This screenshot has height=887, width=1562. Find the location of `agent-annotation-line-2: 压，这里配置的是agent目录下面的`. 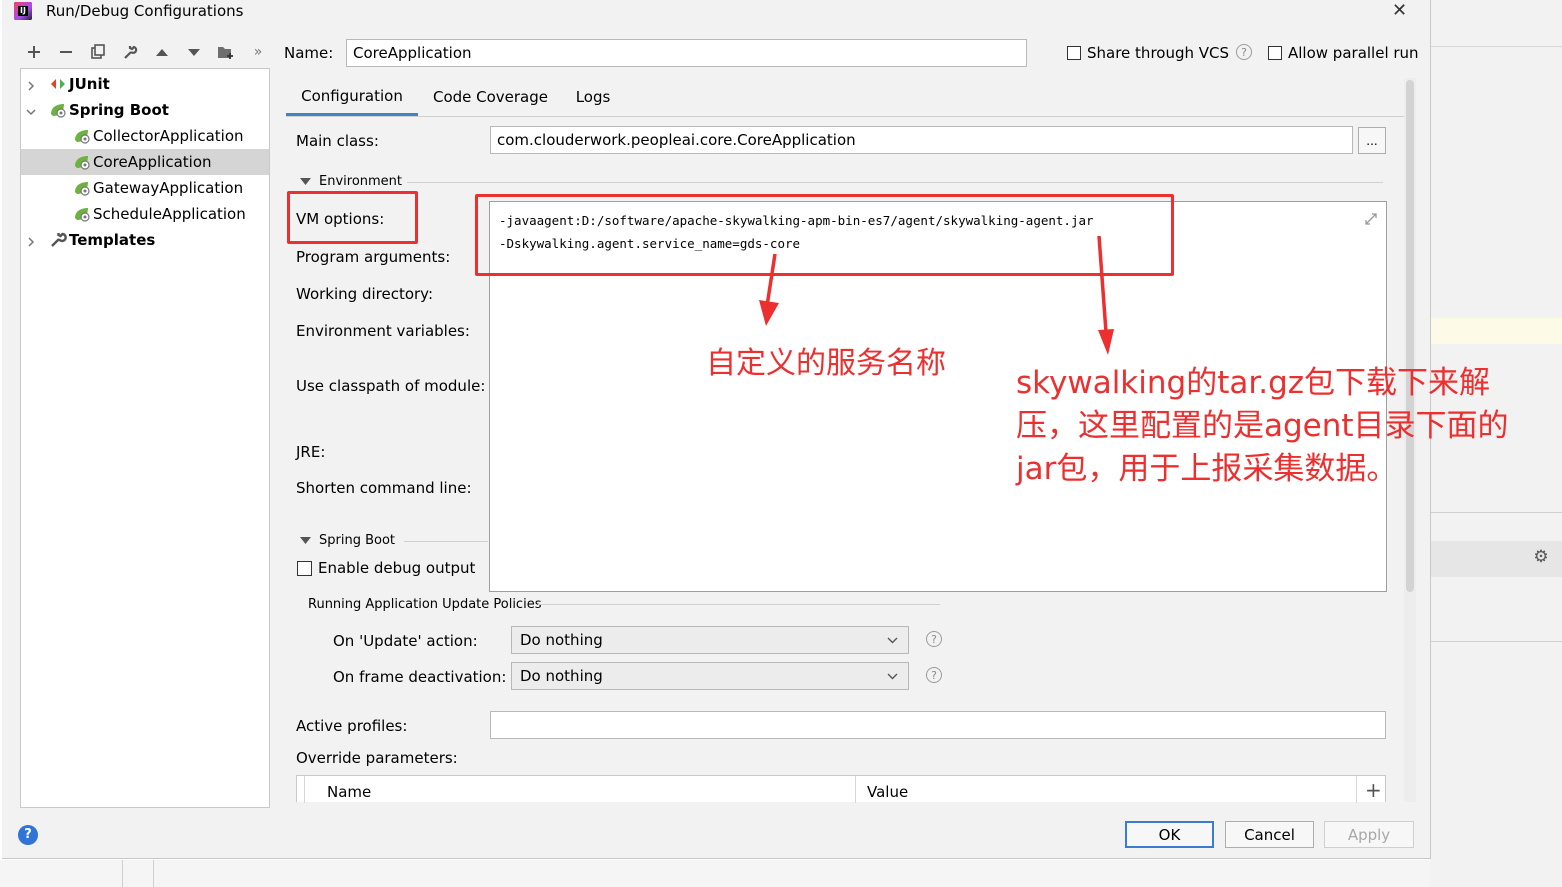

agent-annotation-line-2: 压，这里配置的是agent目录下面的 is located at coordinates (1262, 426).